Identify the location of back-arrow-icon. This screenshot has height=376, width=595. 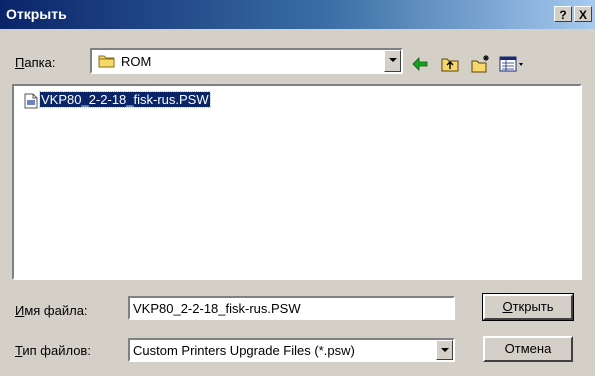
(420, 64).